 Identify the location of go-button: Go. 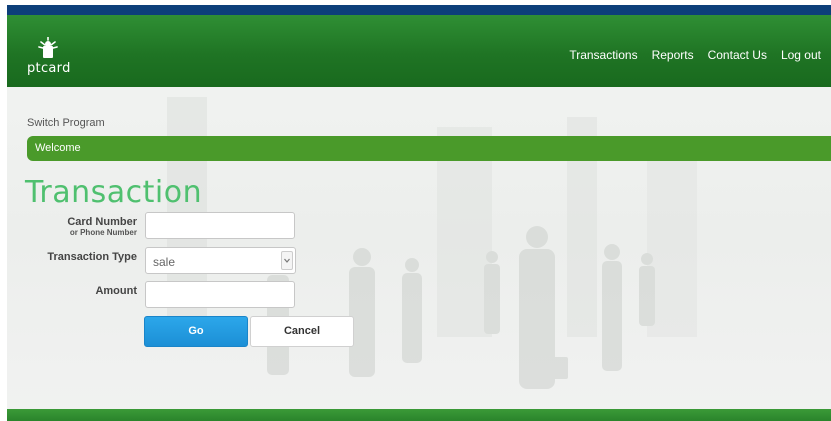
(196, 331).